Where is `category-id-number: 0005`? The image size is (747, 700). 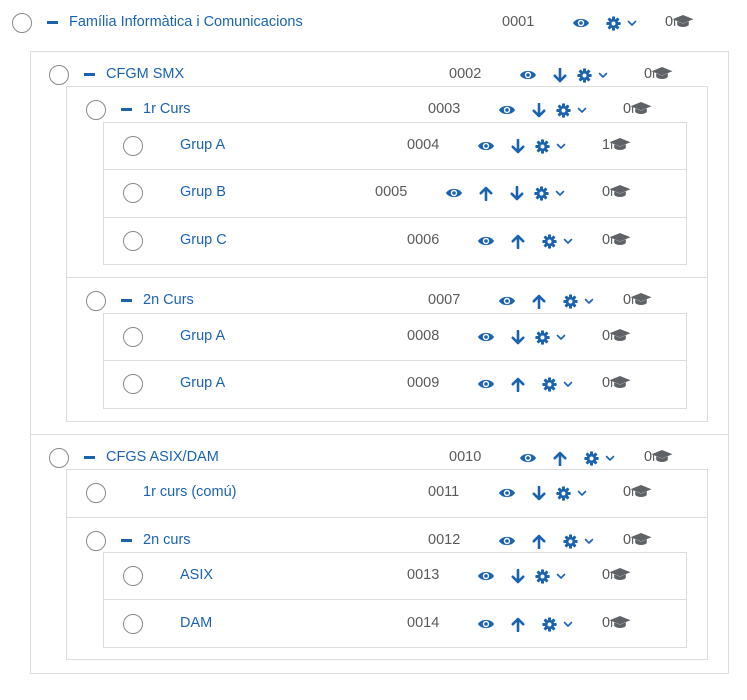 category-id-number: 0005 is located at coordinates (391, 192).